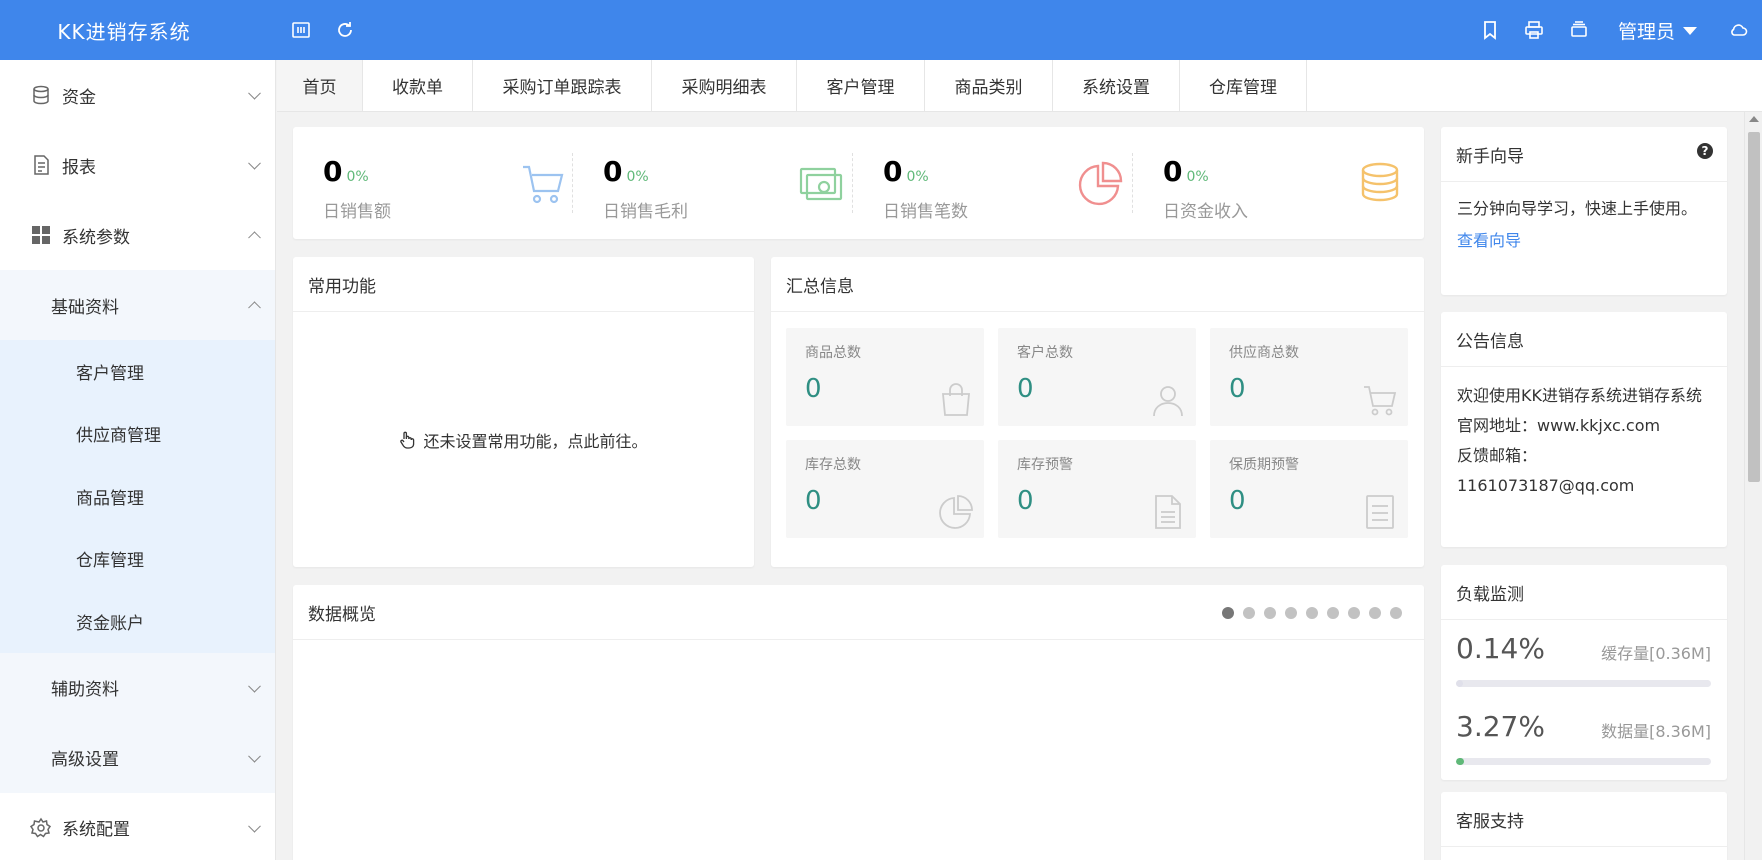 The width and height of the screenshot is (1762, 860). I want to click on summary-card-expiry-warning: 保质期预警 0, so click(1309, 489).